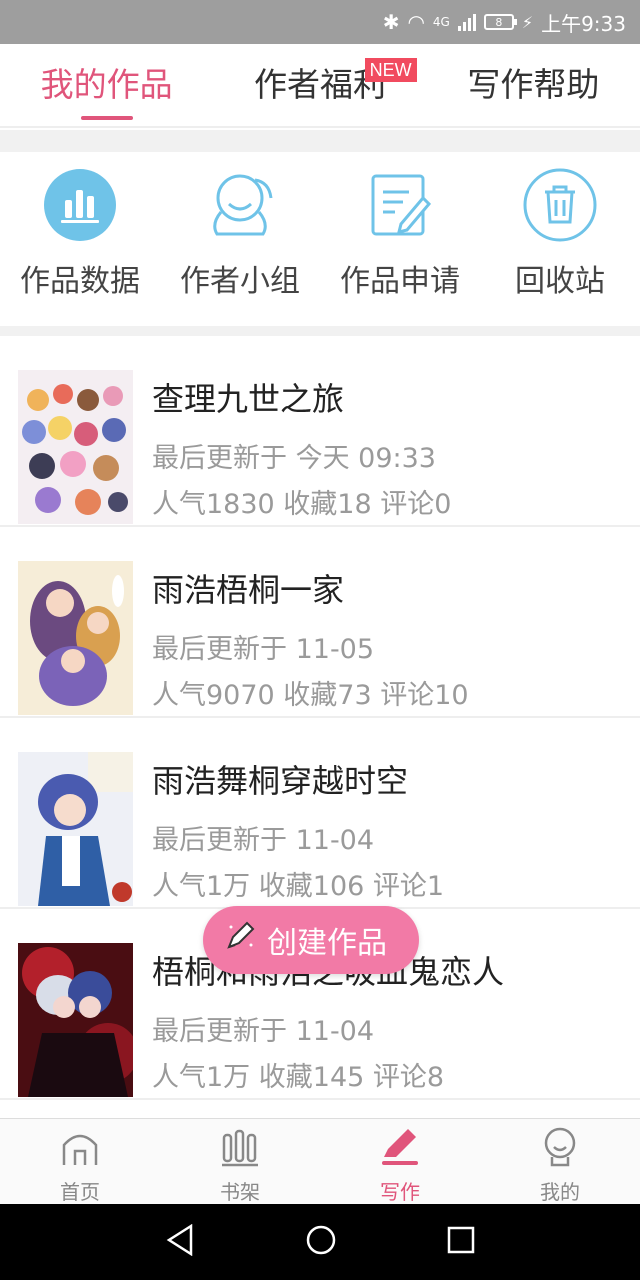  I want to click on quick-action-label: 作者小组, so click(240, 281).